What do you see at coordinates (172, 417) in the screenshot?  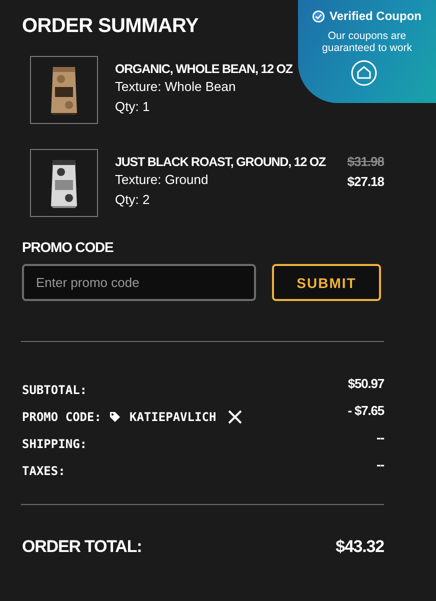 I see `promo-code: KATIEPAVLICH` at bounding box center [172, 417].